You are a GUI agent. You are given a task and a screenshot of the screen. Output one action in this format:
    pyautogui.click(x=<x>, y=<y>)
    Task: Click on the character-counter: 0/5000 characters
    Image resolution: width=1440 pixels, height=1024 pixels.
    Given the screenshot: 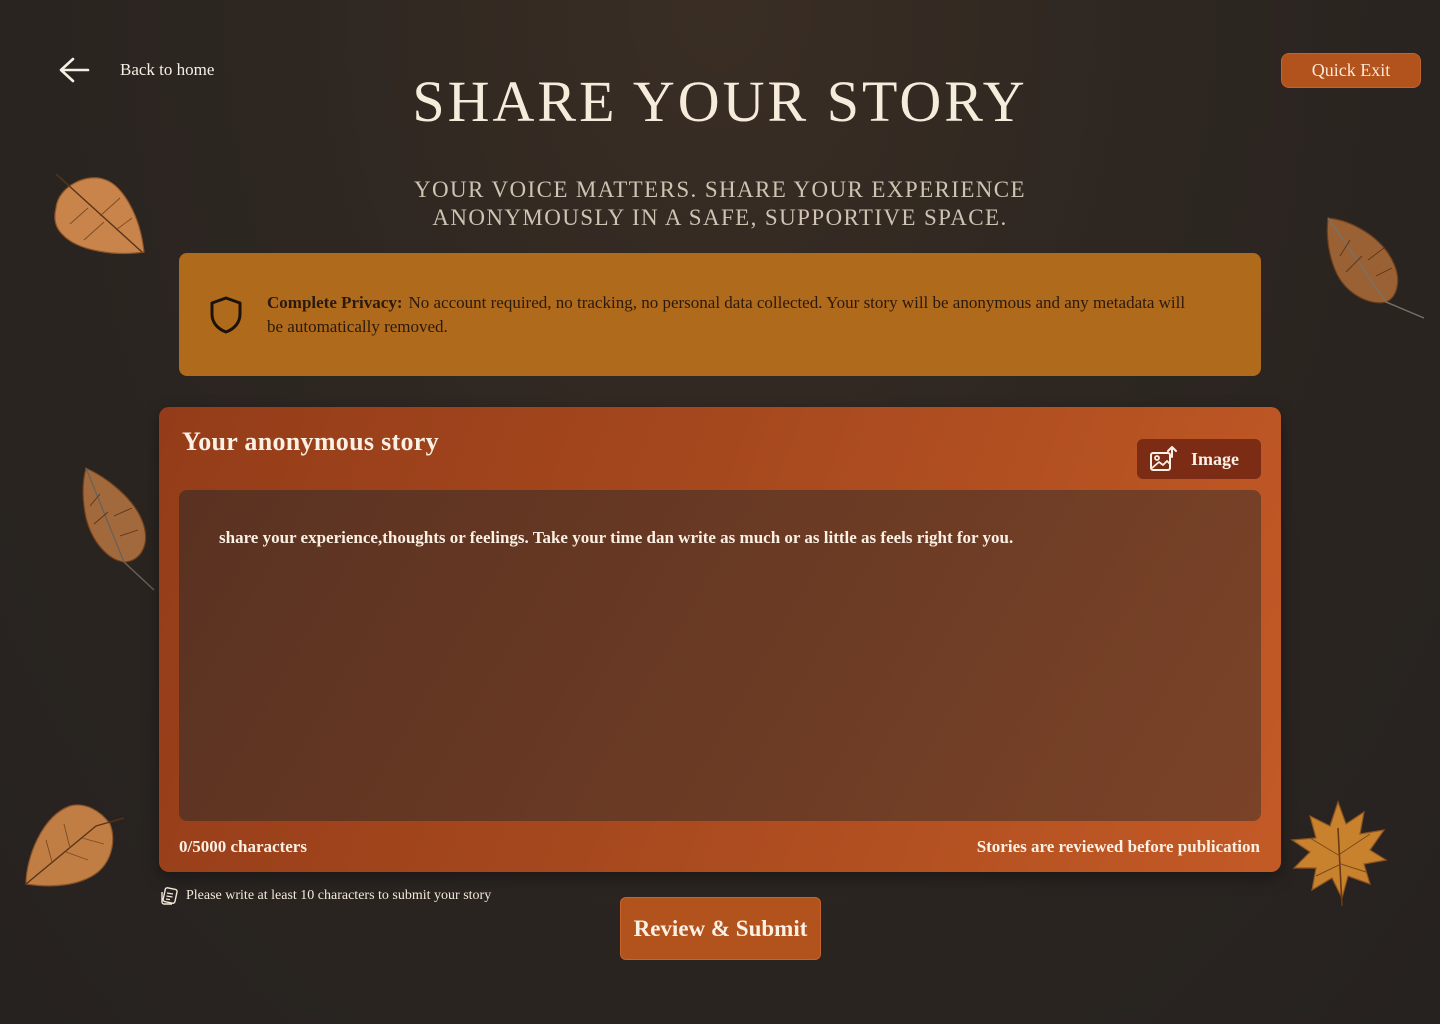 What is the action you would take?
    pyautogui.click(x=243, y=846)
    